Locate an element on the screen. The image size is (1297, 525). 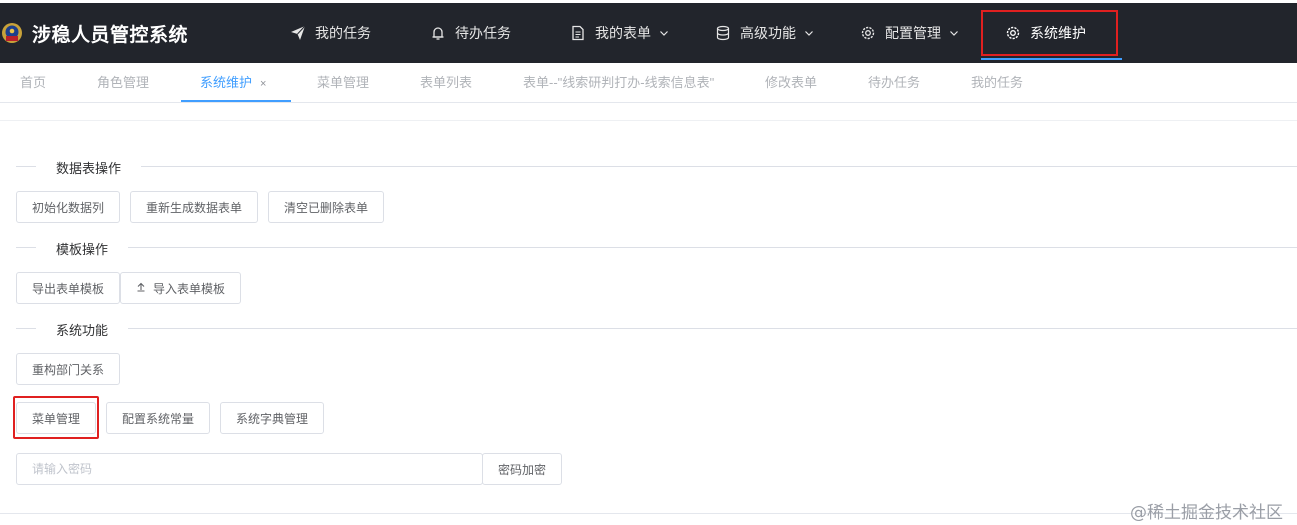
tab-label: 表单列表 is located at coordinates (446, 82).